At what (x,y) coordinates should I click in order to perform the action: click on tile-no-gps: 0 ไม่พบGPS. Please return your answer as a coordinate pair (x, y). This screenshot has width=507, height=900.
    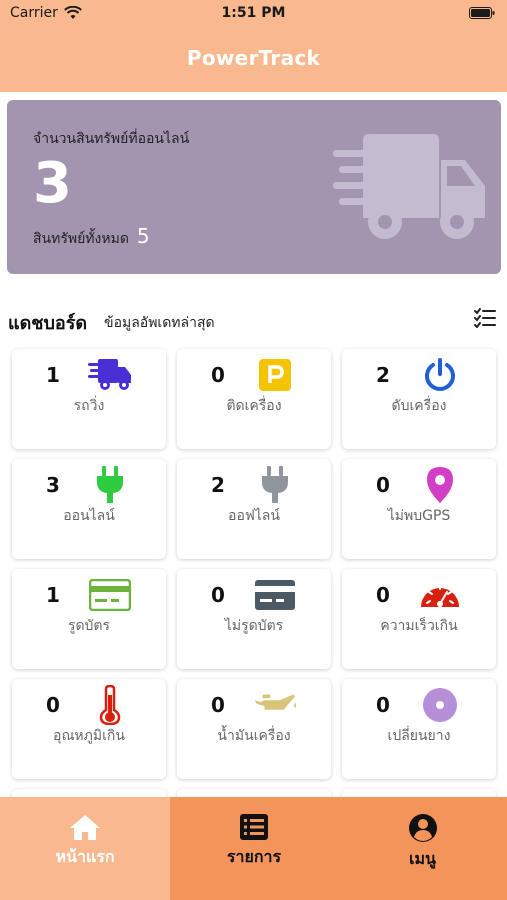
    Looking at the image, I should click on (419, 509).